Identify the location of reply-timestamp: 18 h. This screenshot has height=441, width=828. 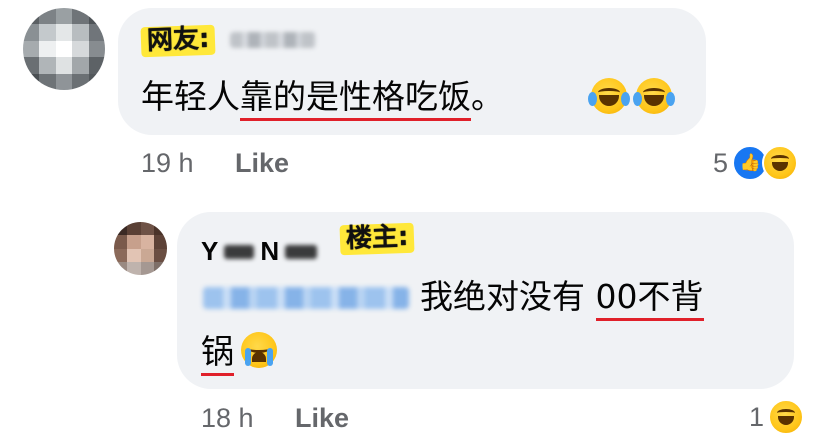
(227, 418).